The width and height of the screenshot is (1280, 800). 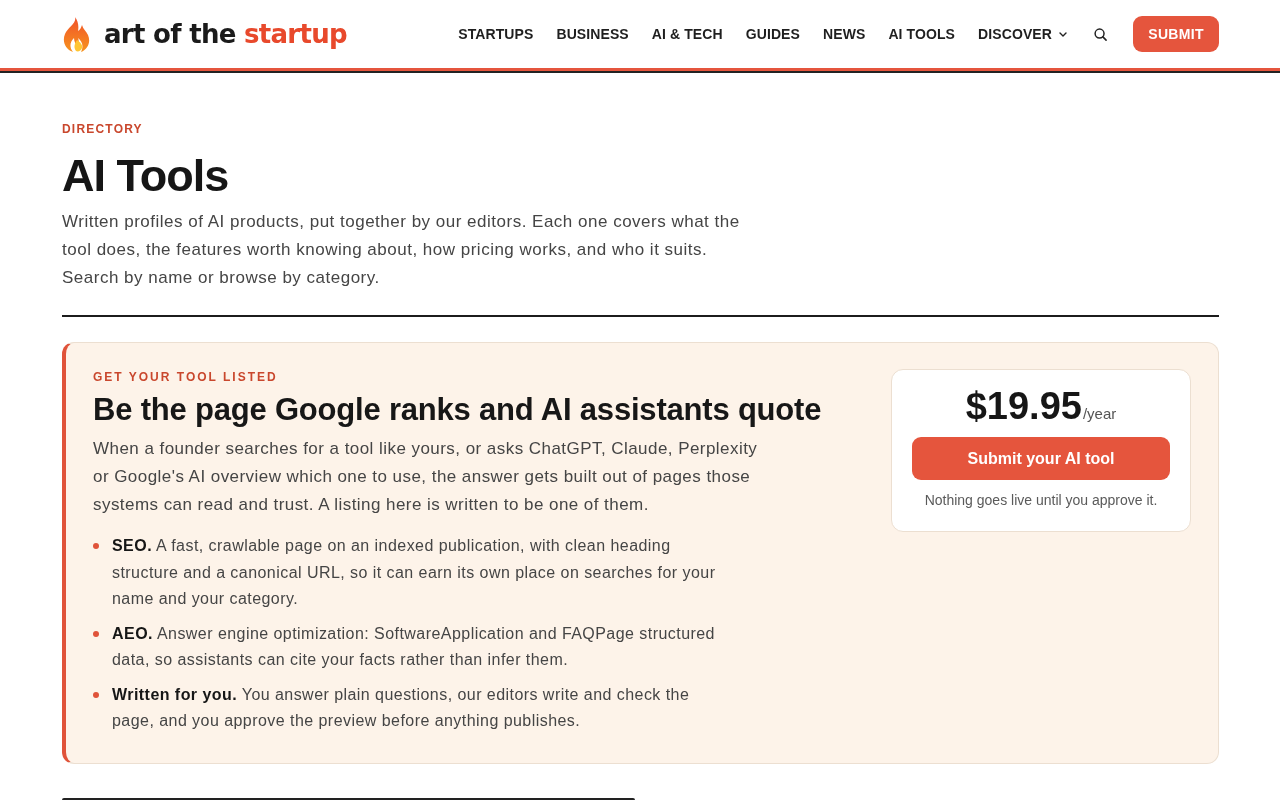 What do you see at coordinates (496, 34) in the screenshot?
I see `nav-link: STARTUPS` at bounding box center [496, 34].